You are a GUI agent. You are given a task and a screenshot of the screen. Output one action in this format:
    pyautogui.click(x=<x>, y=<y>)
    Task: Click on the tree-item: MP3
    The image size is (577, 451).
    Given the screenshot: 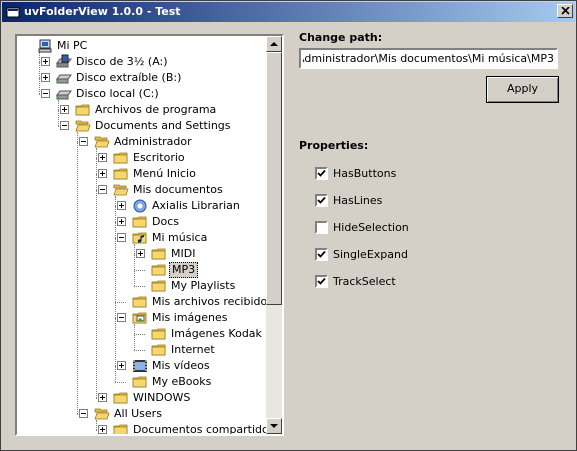 What is the action you would take?
    pyautogui.click(x=142, y=270)
    